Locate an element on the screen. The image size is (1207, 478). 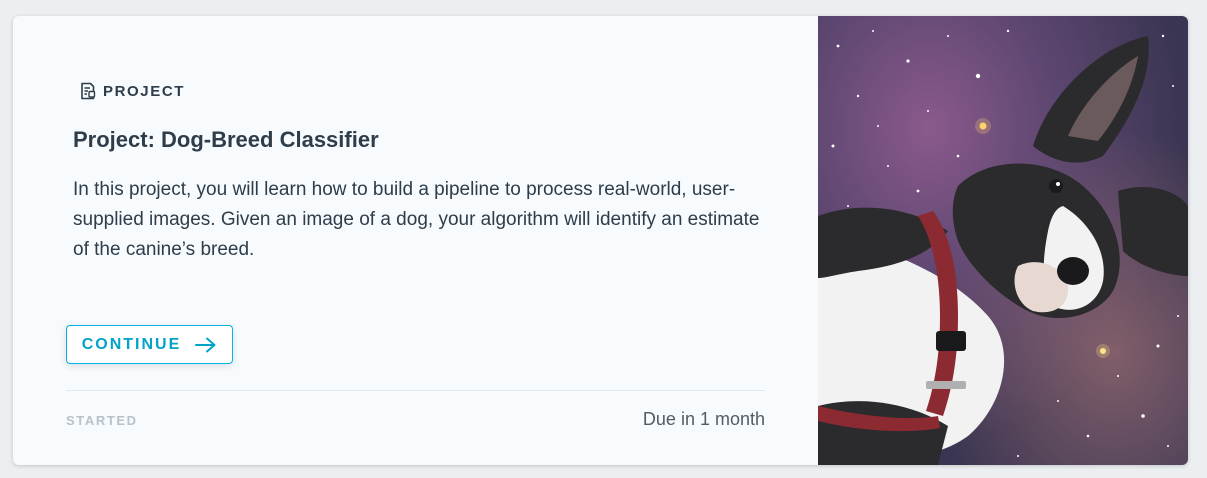
continue-button: CONTINUE is located at coordinates (149, 344).